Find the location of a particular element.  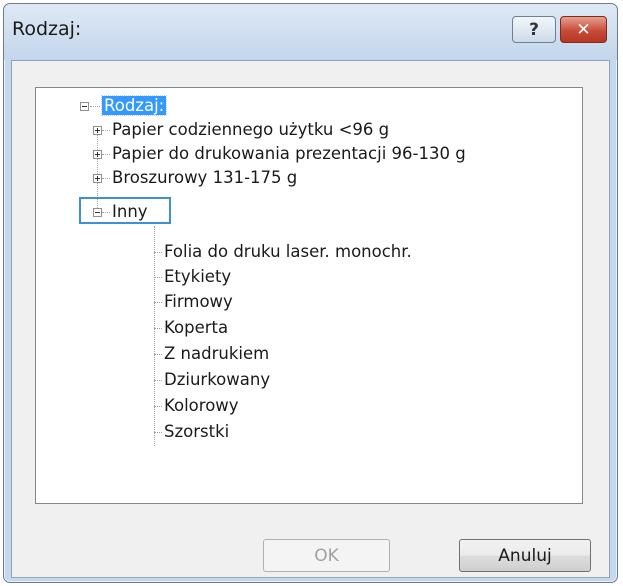

tree-leaf-firmowy: Firmowy is located at coordinates (198, 302).